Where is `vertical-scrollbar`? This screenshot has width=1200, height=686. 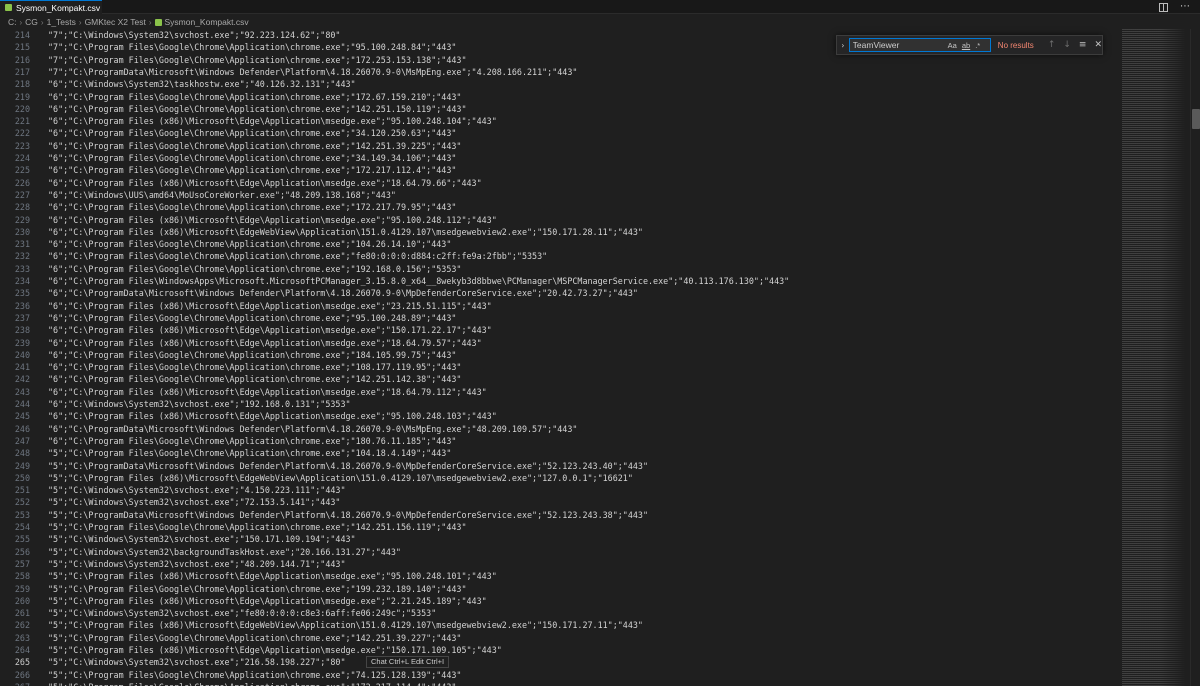
vertical-scrollbar is located at coordinates (1195, 357).